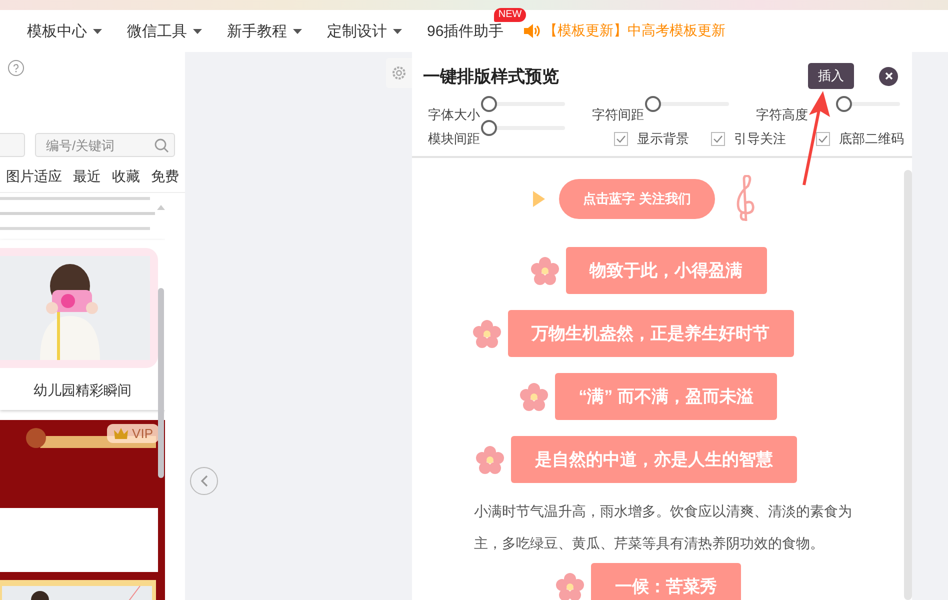  I want to click on nav-menu-item: 微信工具, so click(164, 31).